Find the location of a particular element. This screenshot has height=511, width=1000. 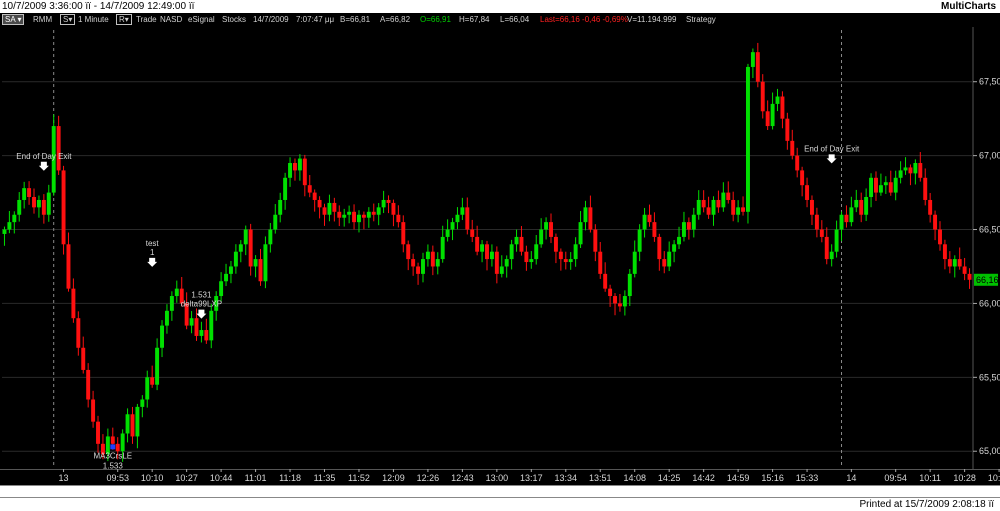

x-tick-label: 13:51 is located at coordinates (600, 478).